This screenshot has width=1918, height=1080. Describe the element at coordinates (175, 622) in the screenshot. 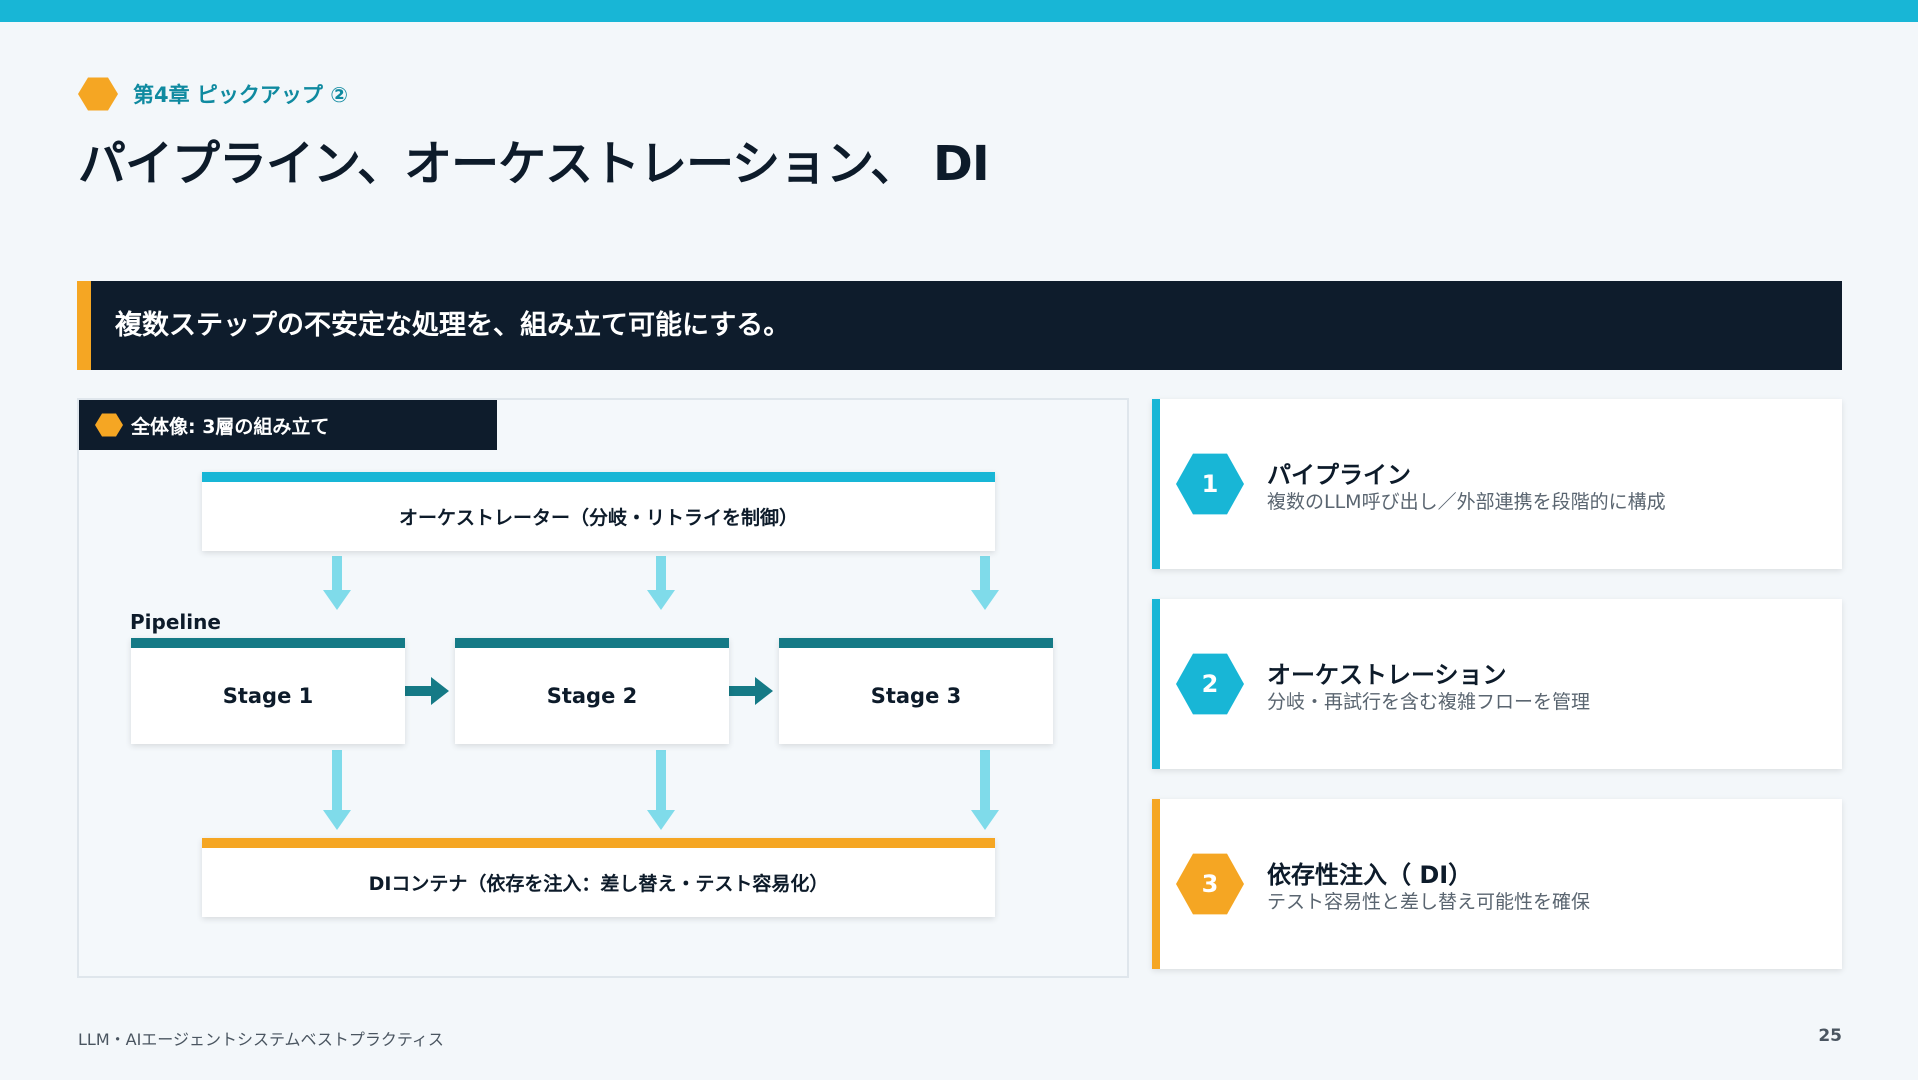

I see `pipeline-label: Pipeline` at that location.